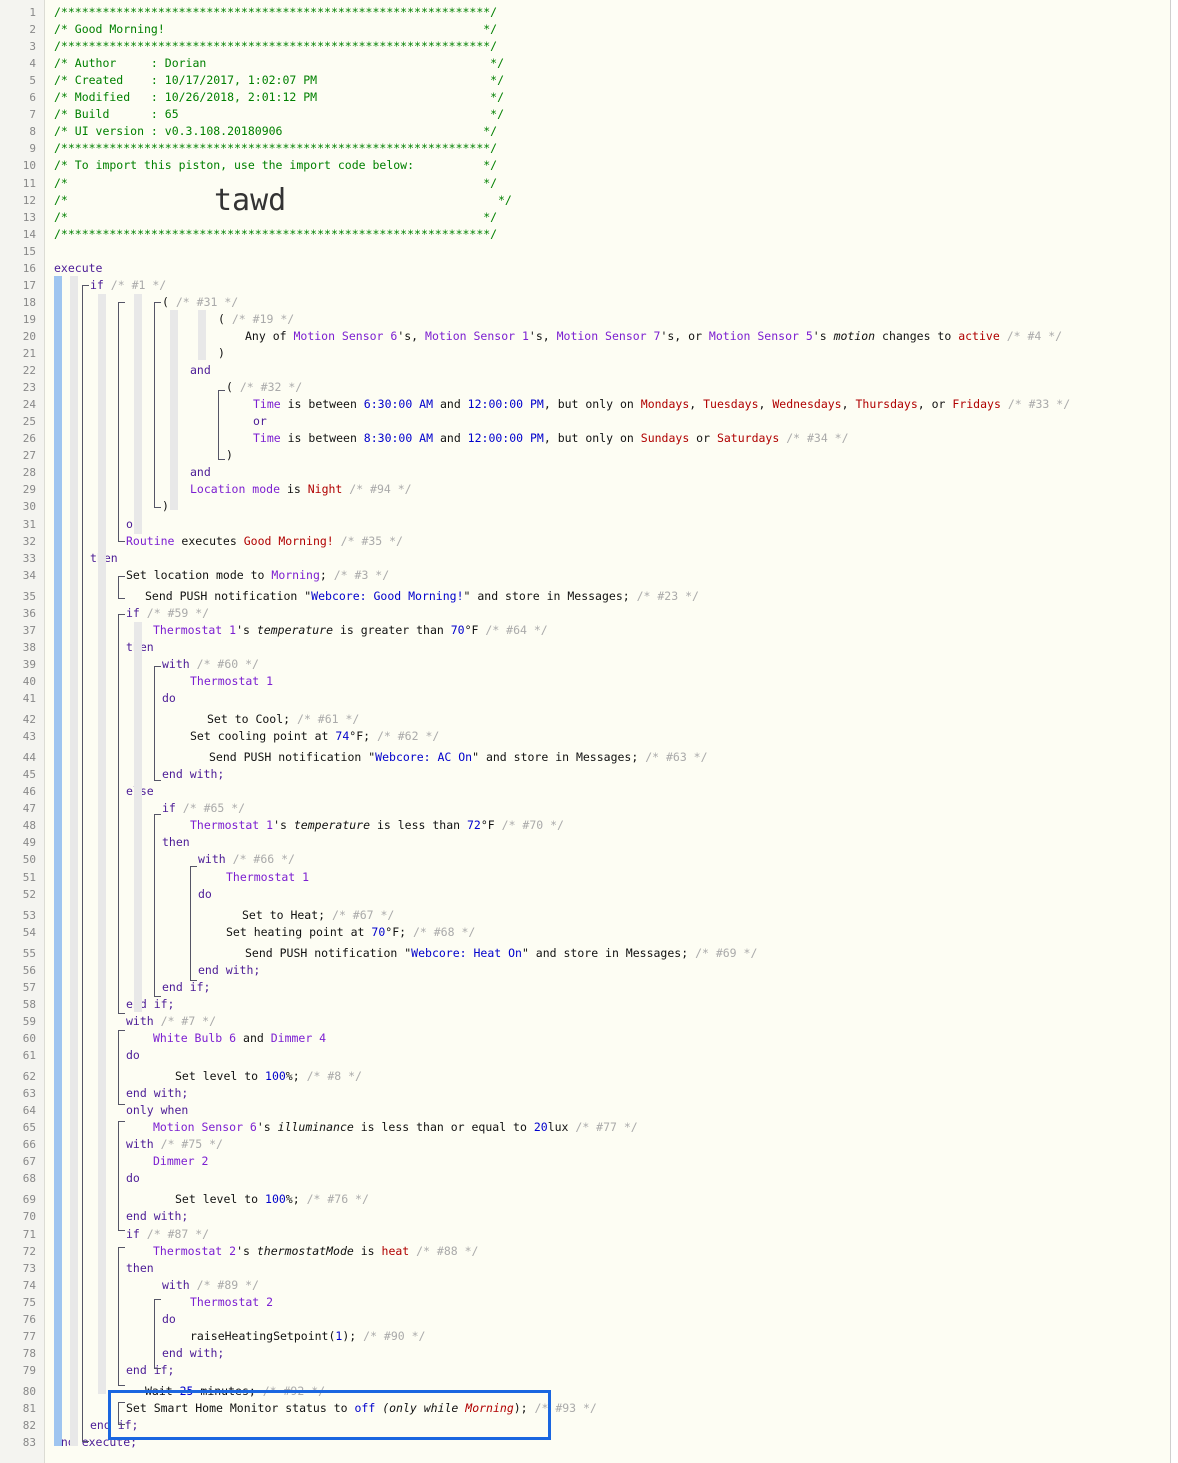  I want to click on device-name: Motion Sensor 7, so click(608, 335).